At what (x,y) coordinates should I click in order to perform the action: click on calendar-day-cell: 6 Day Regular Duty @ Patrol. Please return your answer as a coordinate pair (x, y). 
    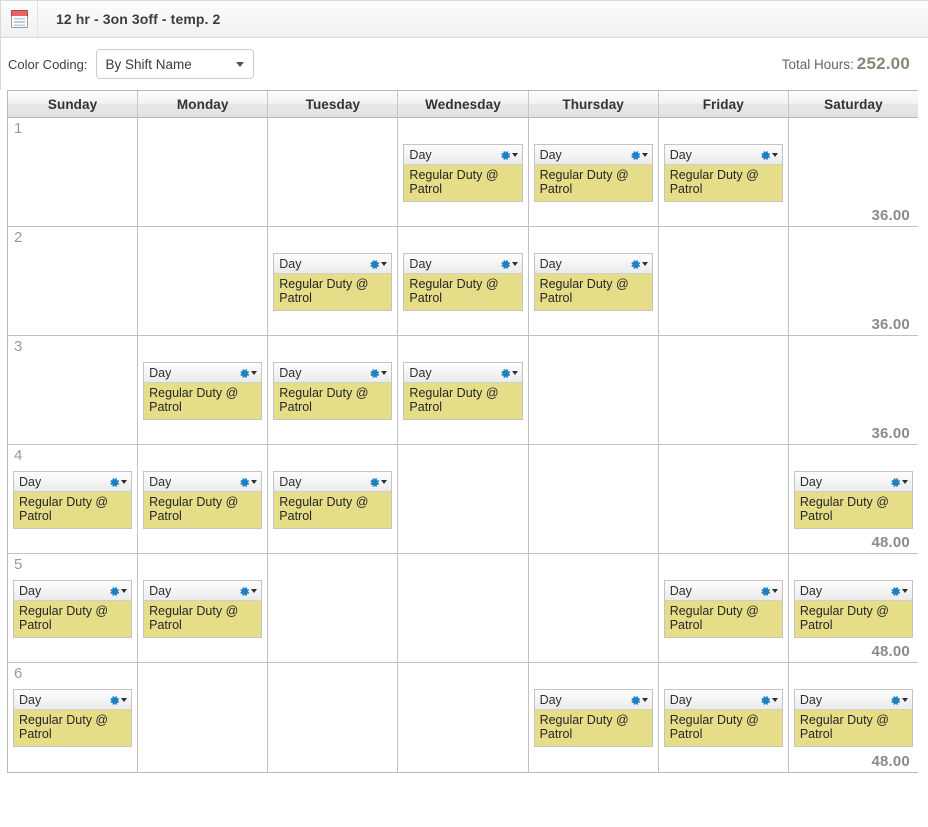
    Looking at the image, I should click on (73, 717).